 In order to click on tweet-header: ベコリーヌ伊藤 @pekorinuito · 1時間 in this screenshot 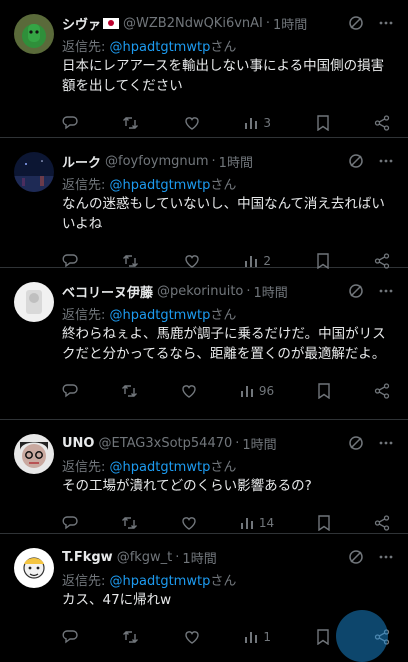, I will do `click(229, 291)`.